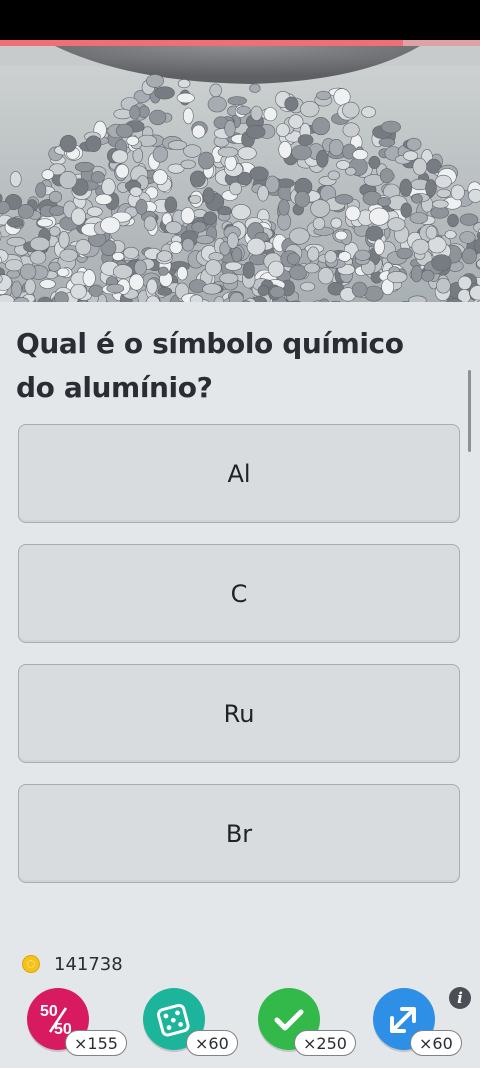 Image resolution: width=480 pixels, height=1068 pixels. What do you see at coordinates (460, 998) in the screenshot?
I see `info-icon: i` at bounding box center [460, 998].